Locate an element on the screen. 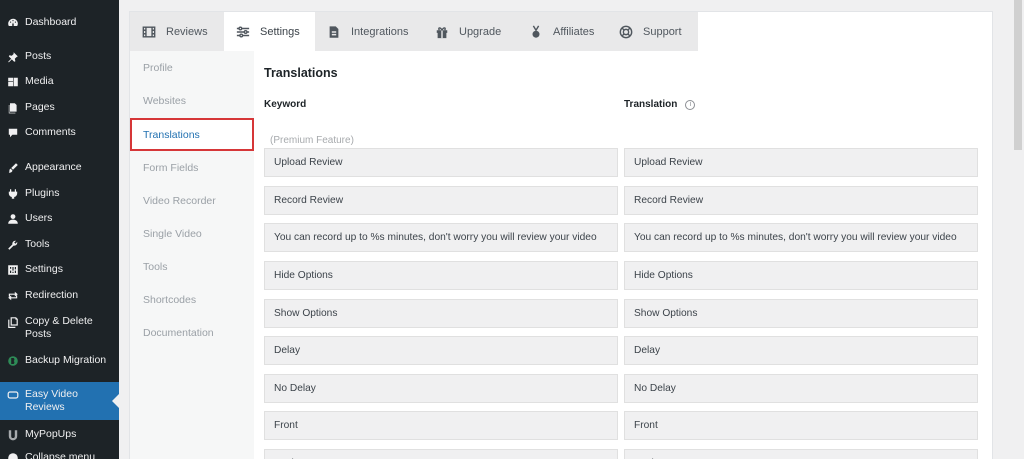  sidebar-item-redirection: Redirection is located at coordinates (59, 295).